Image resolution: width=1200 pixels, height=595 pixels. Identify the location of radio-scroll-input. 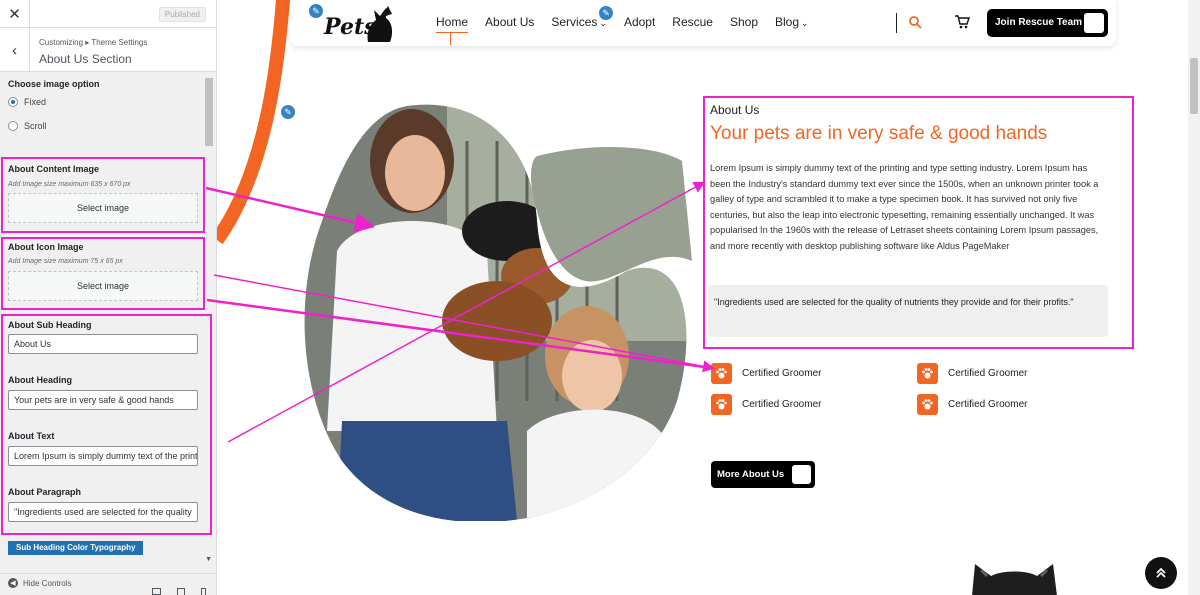
(13, 126).